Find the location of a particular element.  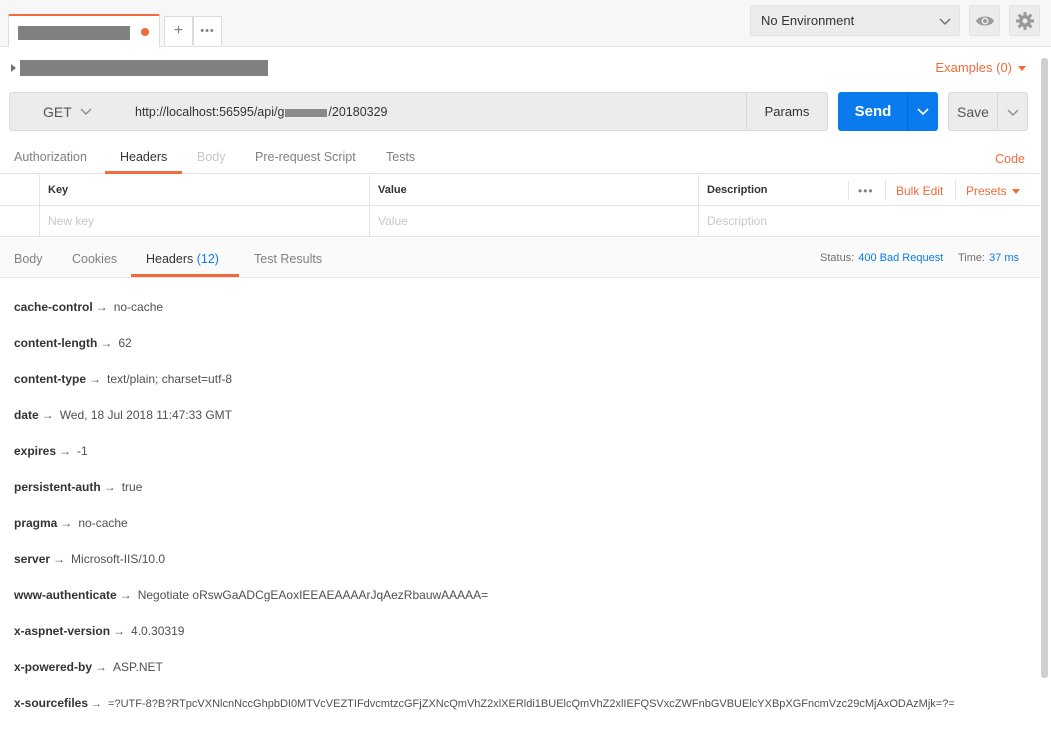

header-key: expires is located at coordinates (35, 451).